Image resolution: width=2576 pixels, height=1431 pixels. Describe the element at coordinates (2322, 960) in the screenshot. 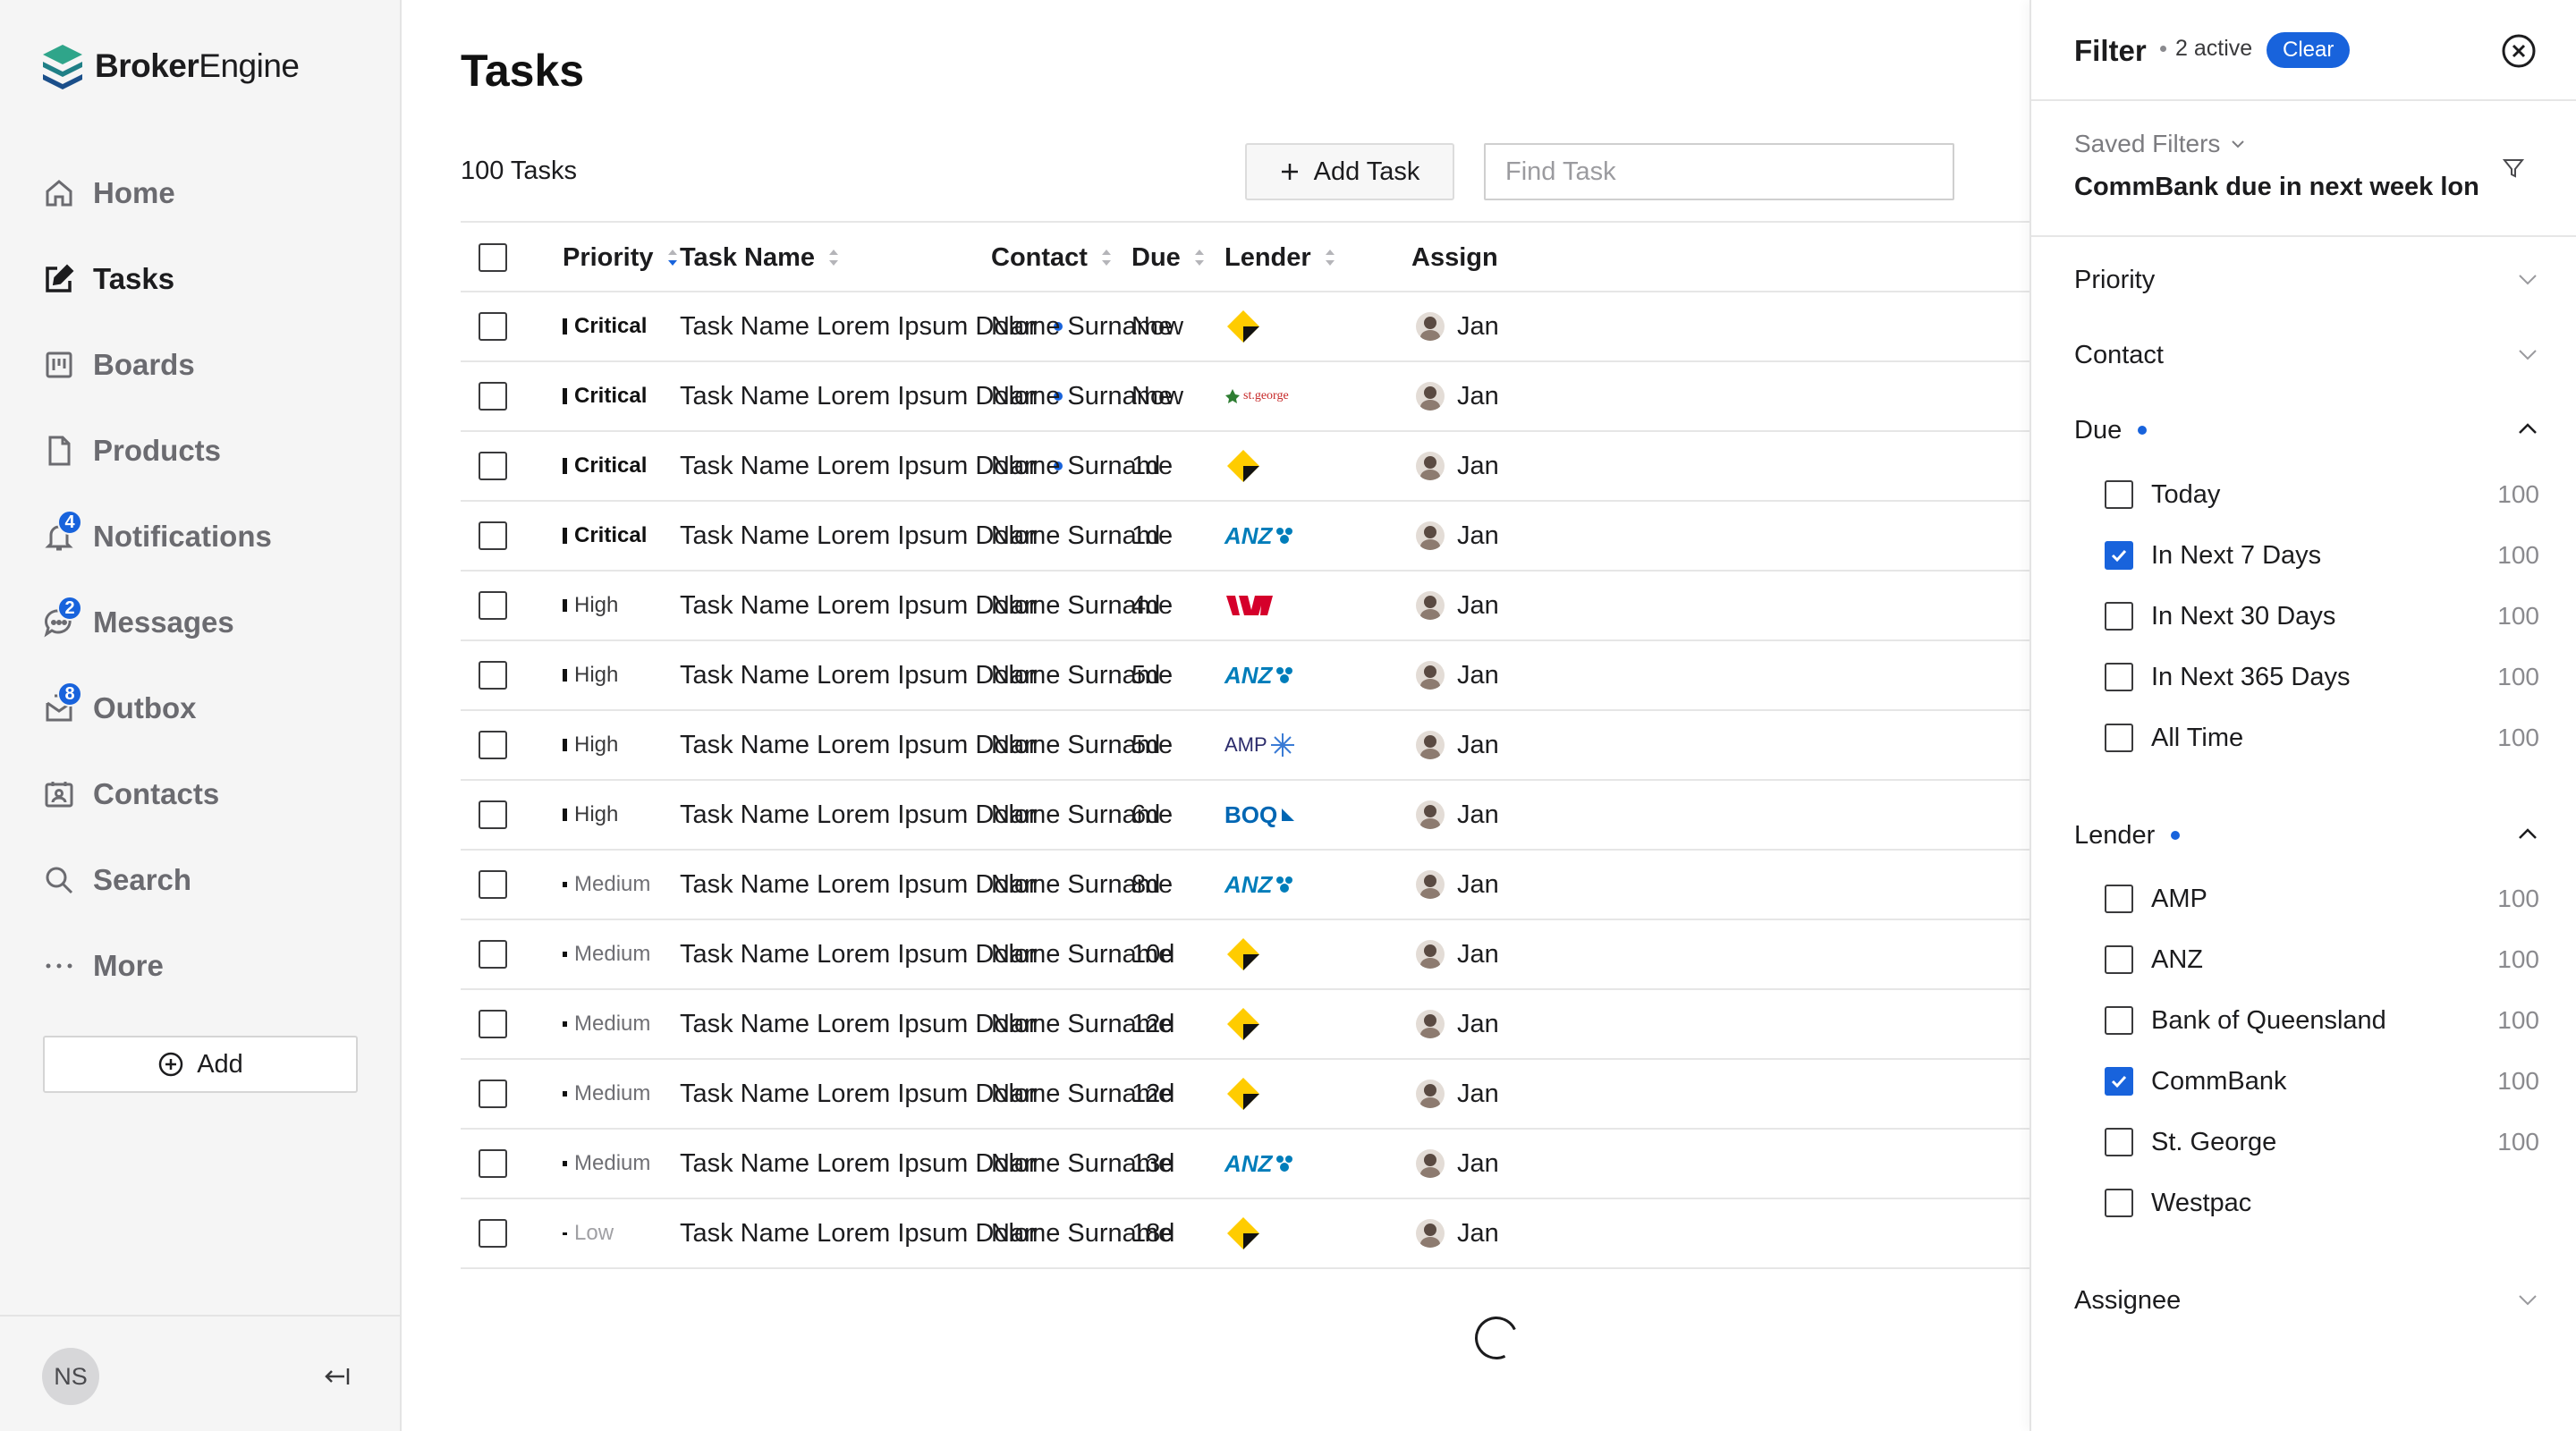

I see `filter-option: ANZ 100` at that location.